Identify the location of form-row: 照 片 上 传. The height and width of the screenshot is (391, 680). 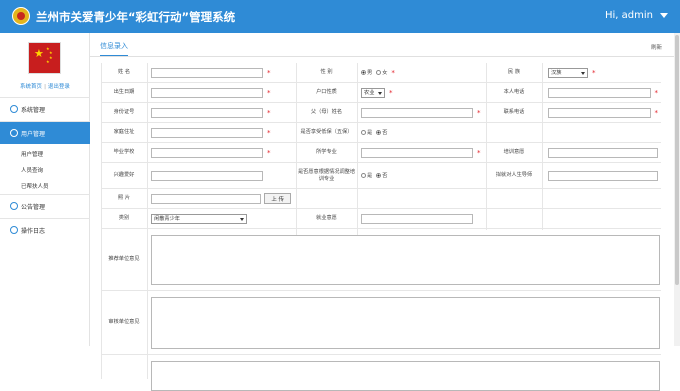
(381, 199).